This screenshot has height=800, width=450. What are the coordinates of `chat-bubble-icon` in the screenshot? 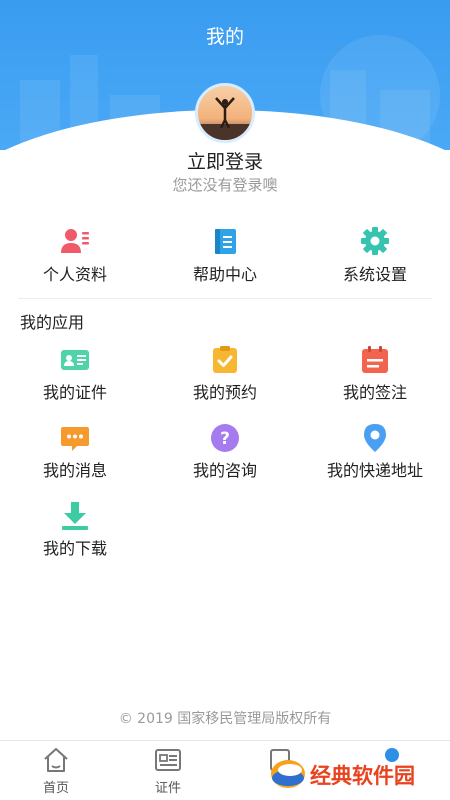 It's located at (75, 438).